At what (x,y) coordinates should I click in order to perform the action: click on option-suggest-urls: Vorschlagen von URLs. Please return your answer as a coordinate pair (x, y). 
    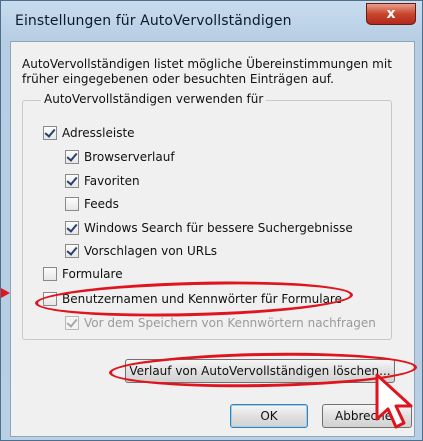
    Looking at the image, I should click on (141, 251).